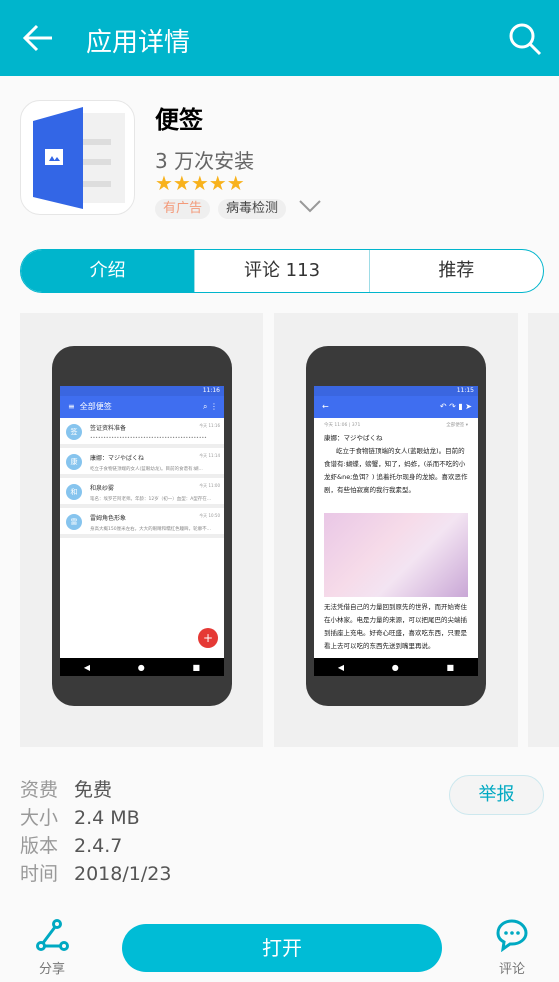 The image size is (559, 982). What do you see at coordinates (52, 935) in the screenshot?
I see `share-icon` at bounding box center [52, 935].